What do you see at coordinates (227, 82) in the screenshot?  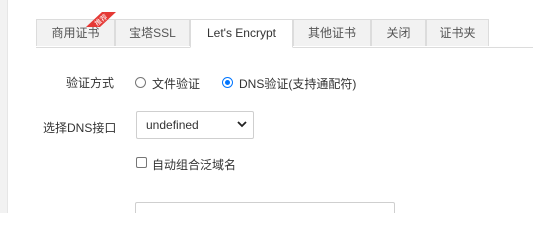 I see `radio-dns-verify` at bounding box center [227, 82].